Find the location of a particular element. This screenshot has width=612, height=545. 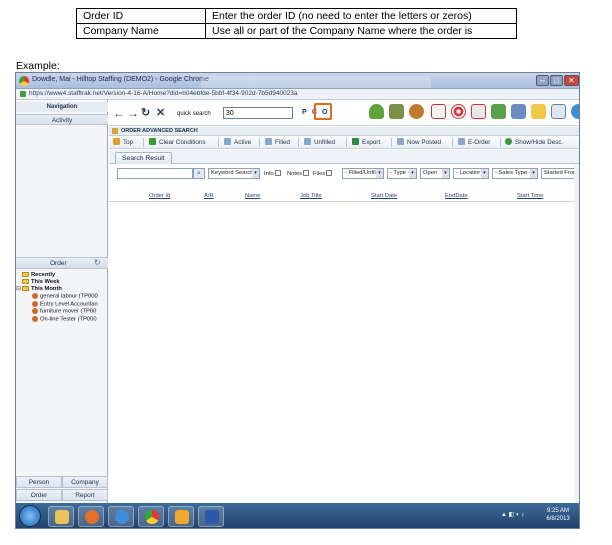

start-button is located at coordinates (30, 516).